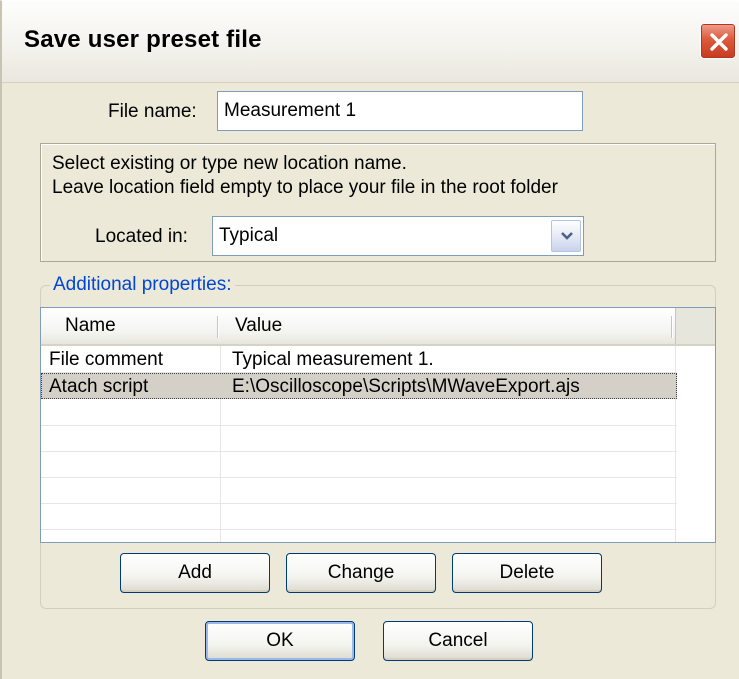 The height and width of the screenshot is (679, 739). Describe the element at coordinates (695, 326) in the screenshot. I see `header-filler` at that location.